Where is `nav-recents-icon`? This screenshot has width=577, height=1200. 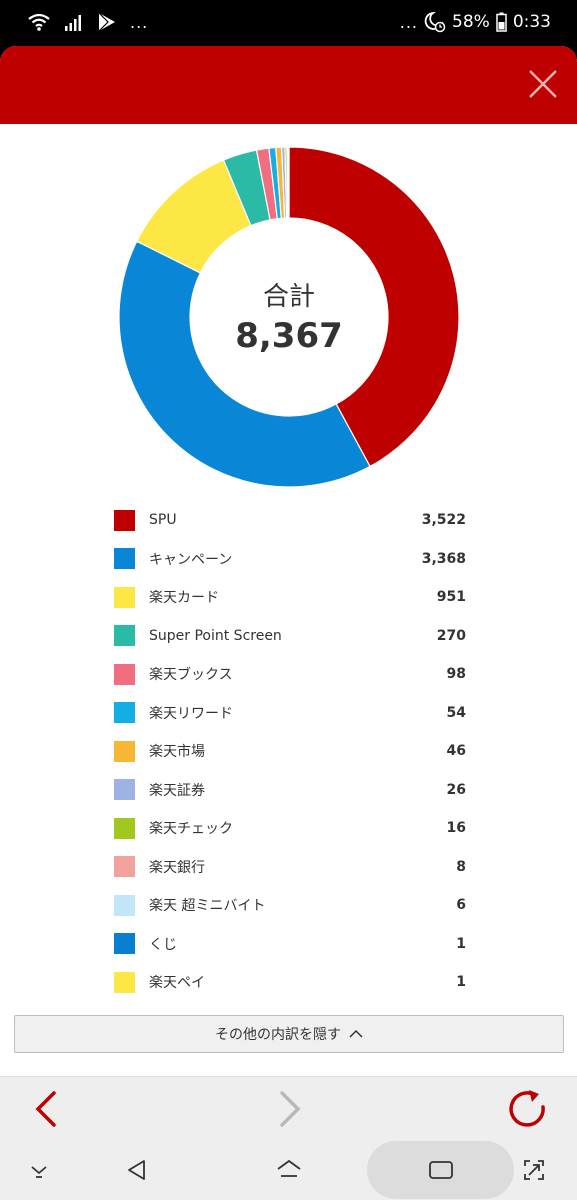 nav-recents-icon is located at coordinates (441, 1170).